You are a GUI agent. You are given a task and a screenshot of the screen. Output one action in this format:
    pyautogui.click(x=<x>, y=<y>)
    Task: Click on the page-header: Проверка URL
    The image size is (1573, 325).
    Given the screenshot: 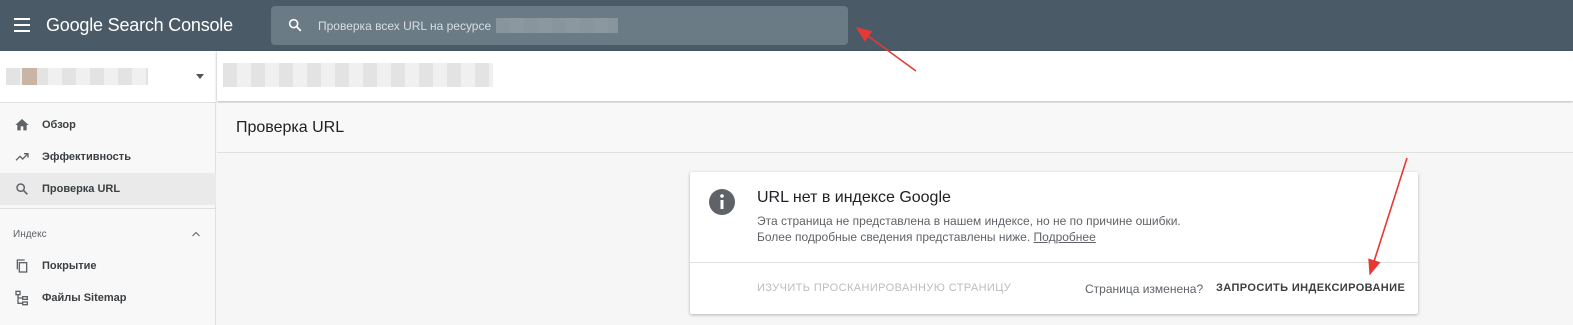 What is the action you would take?
    pyautogui.click(x=895, y=128)
    